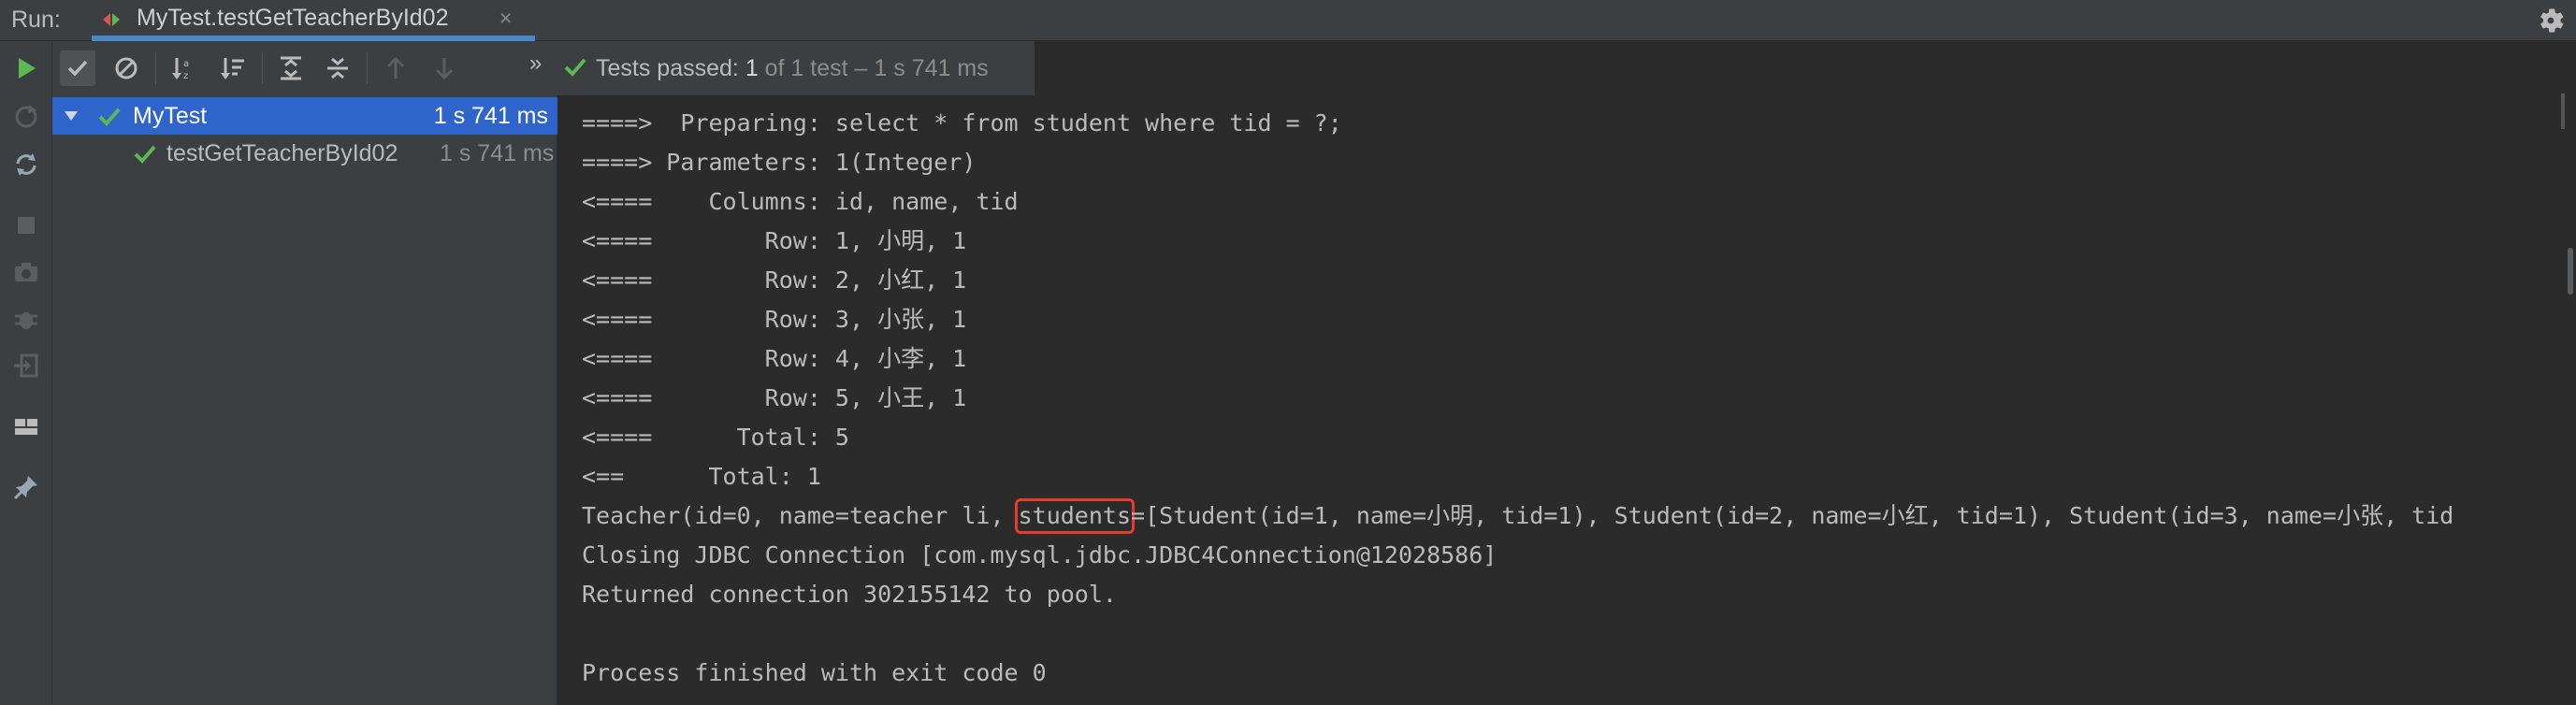  What do you see at coordinates (774, 358) in the screenshot?
I see `console-line: <==== Row: 4, 小李, 1` at bounding box center [774, 358].